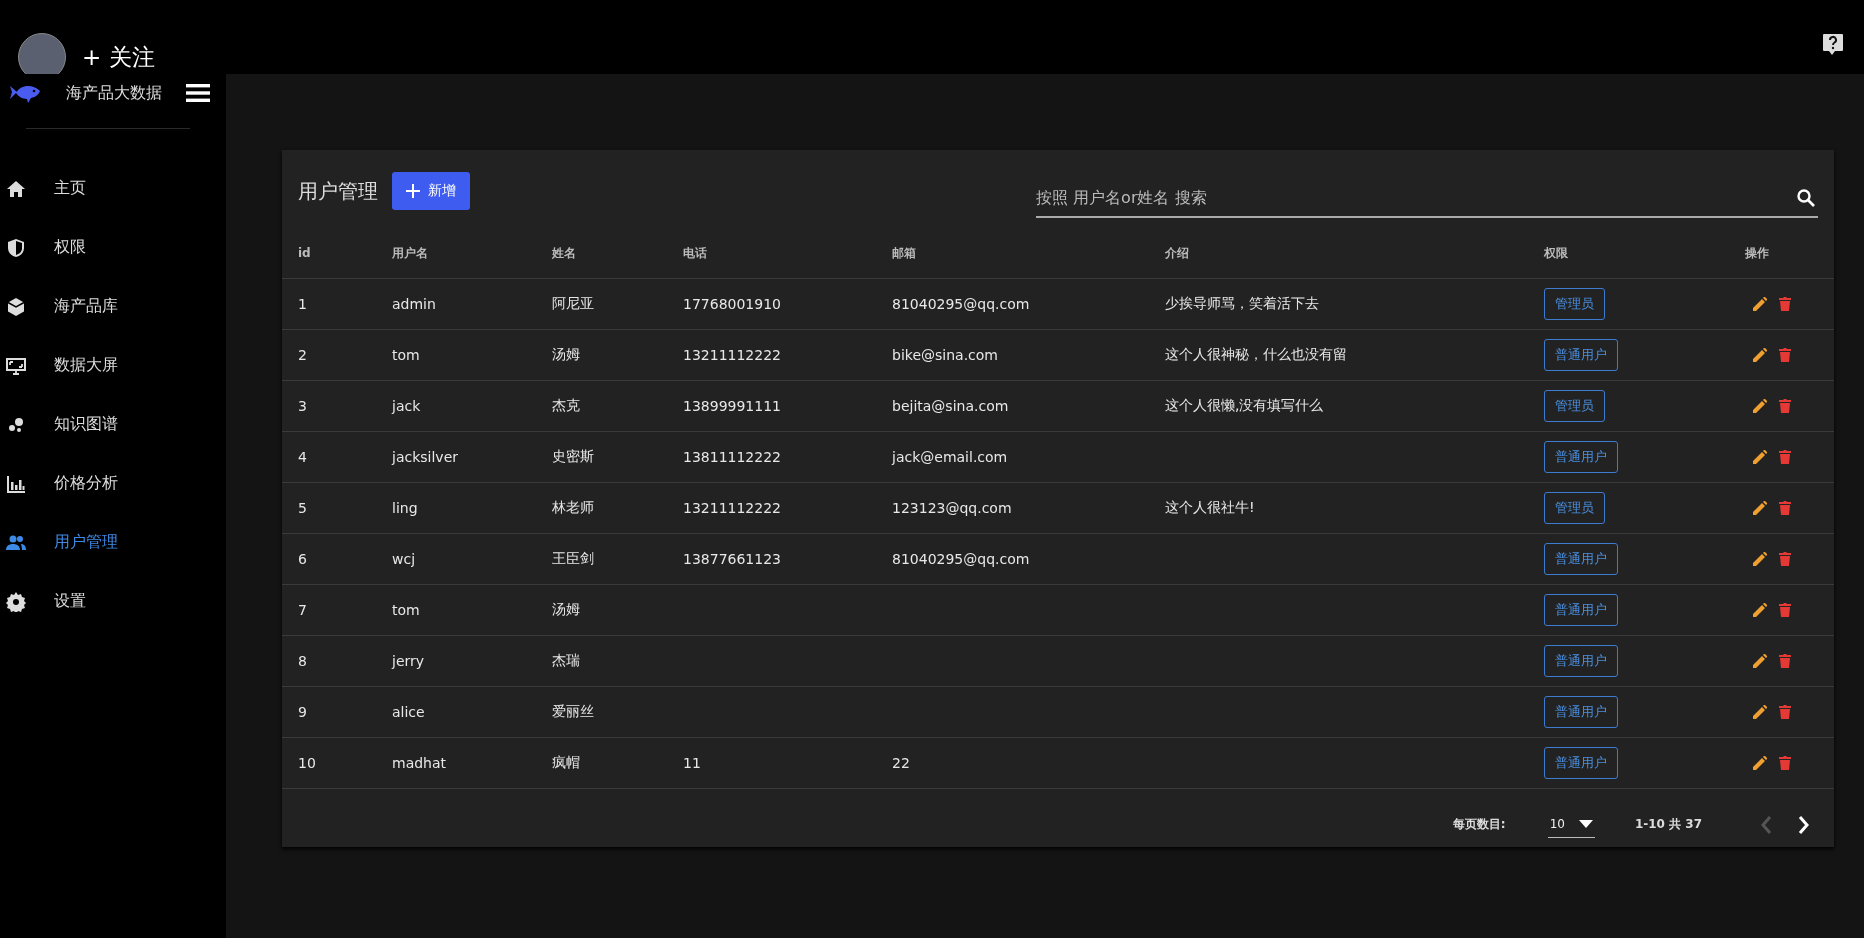  Describe the element at coordinates (303, 610) in the screenshot. I see `table-cell-text: 7` at that location.